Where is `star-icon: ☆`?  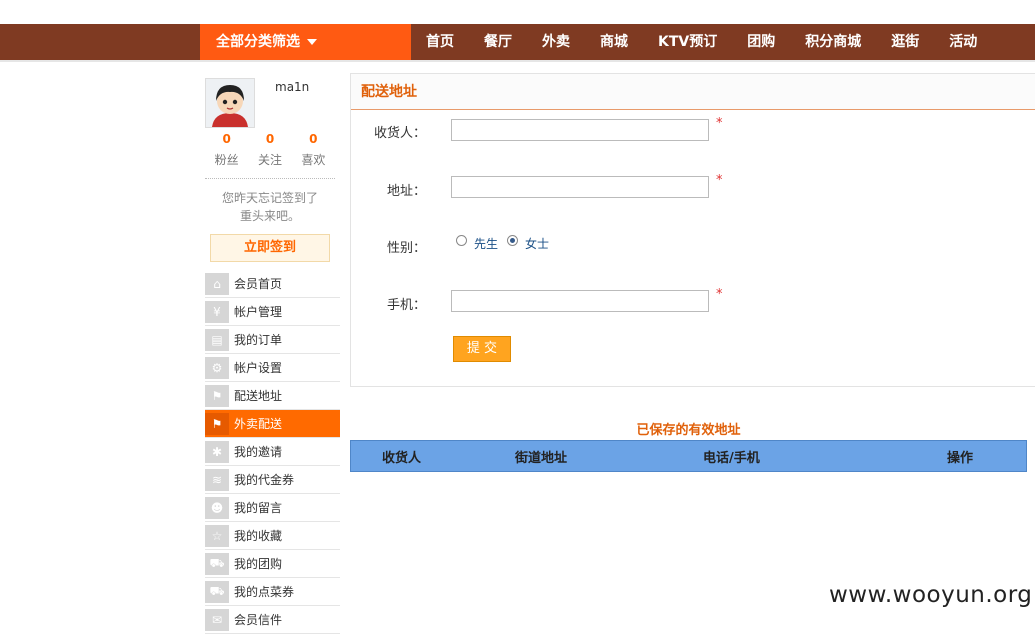 star-icon: ☆ is located at coordinates (217, 535).